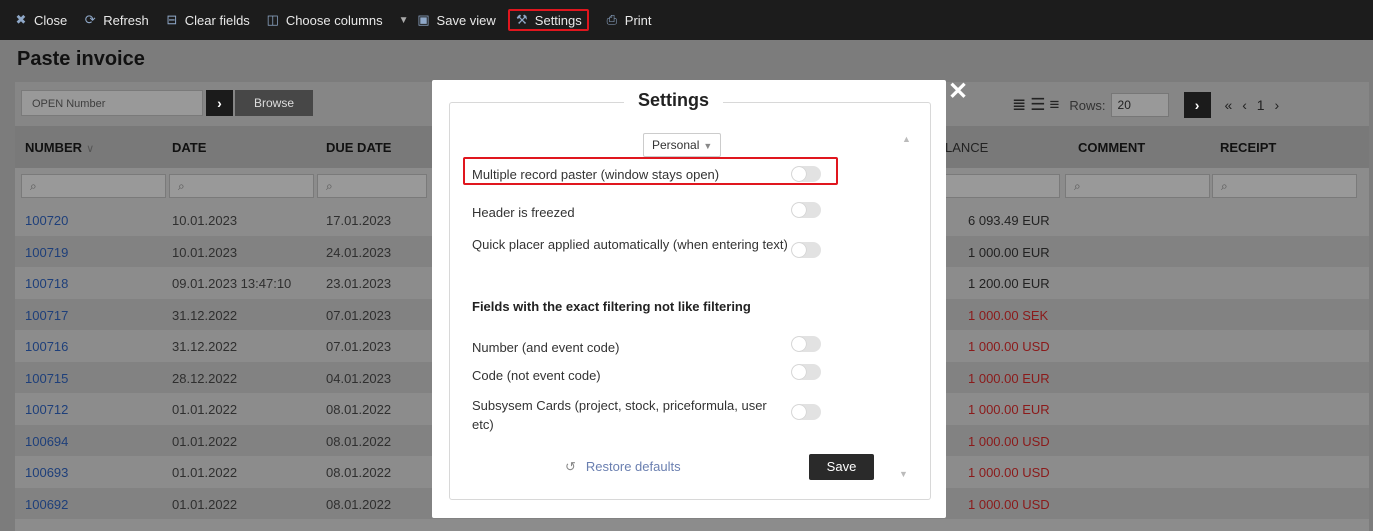 Image resolution: width=1373 pixels, height=531 pixels. I want to click on clear-fields-label: Clear fields, so click(217, 20).